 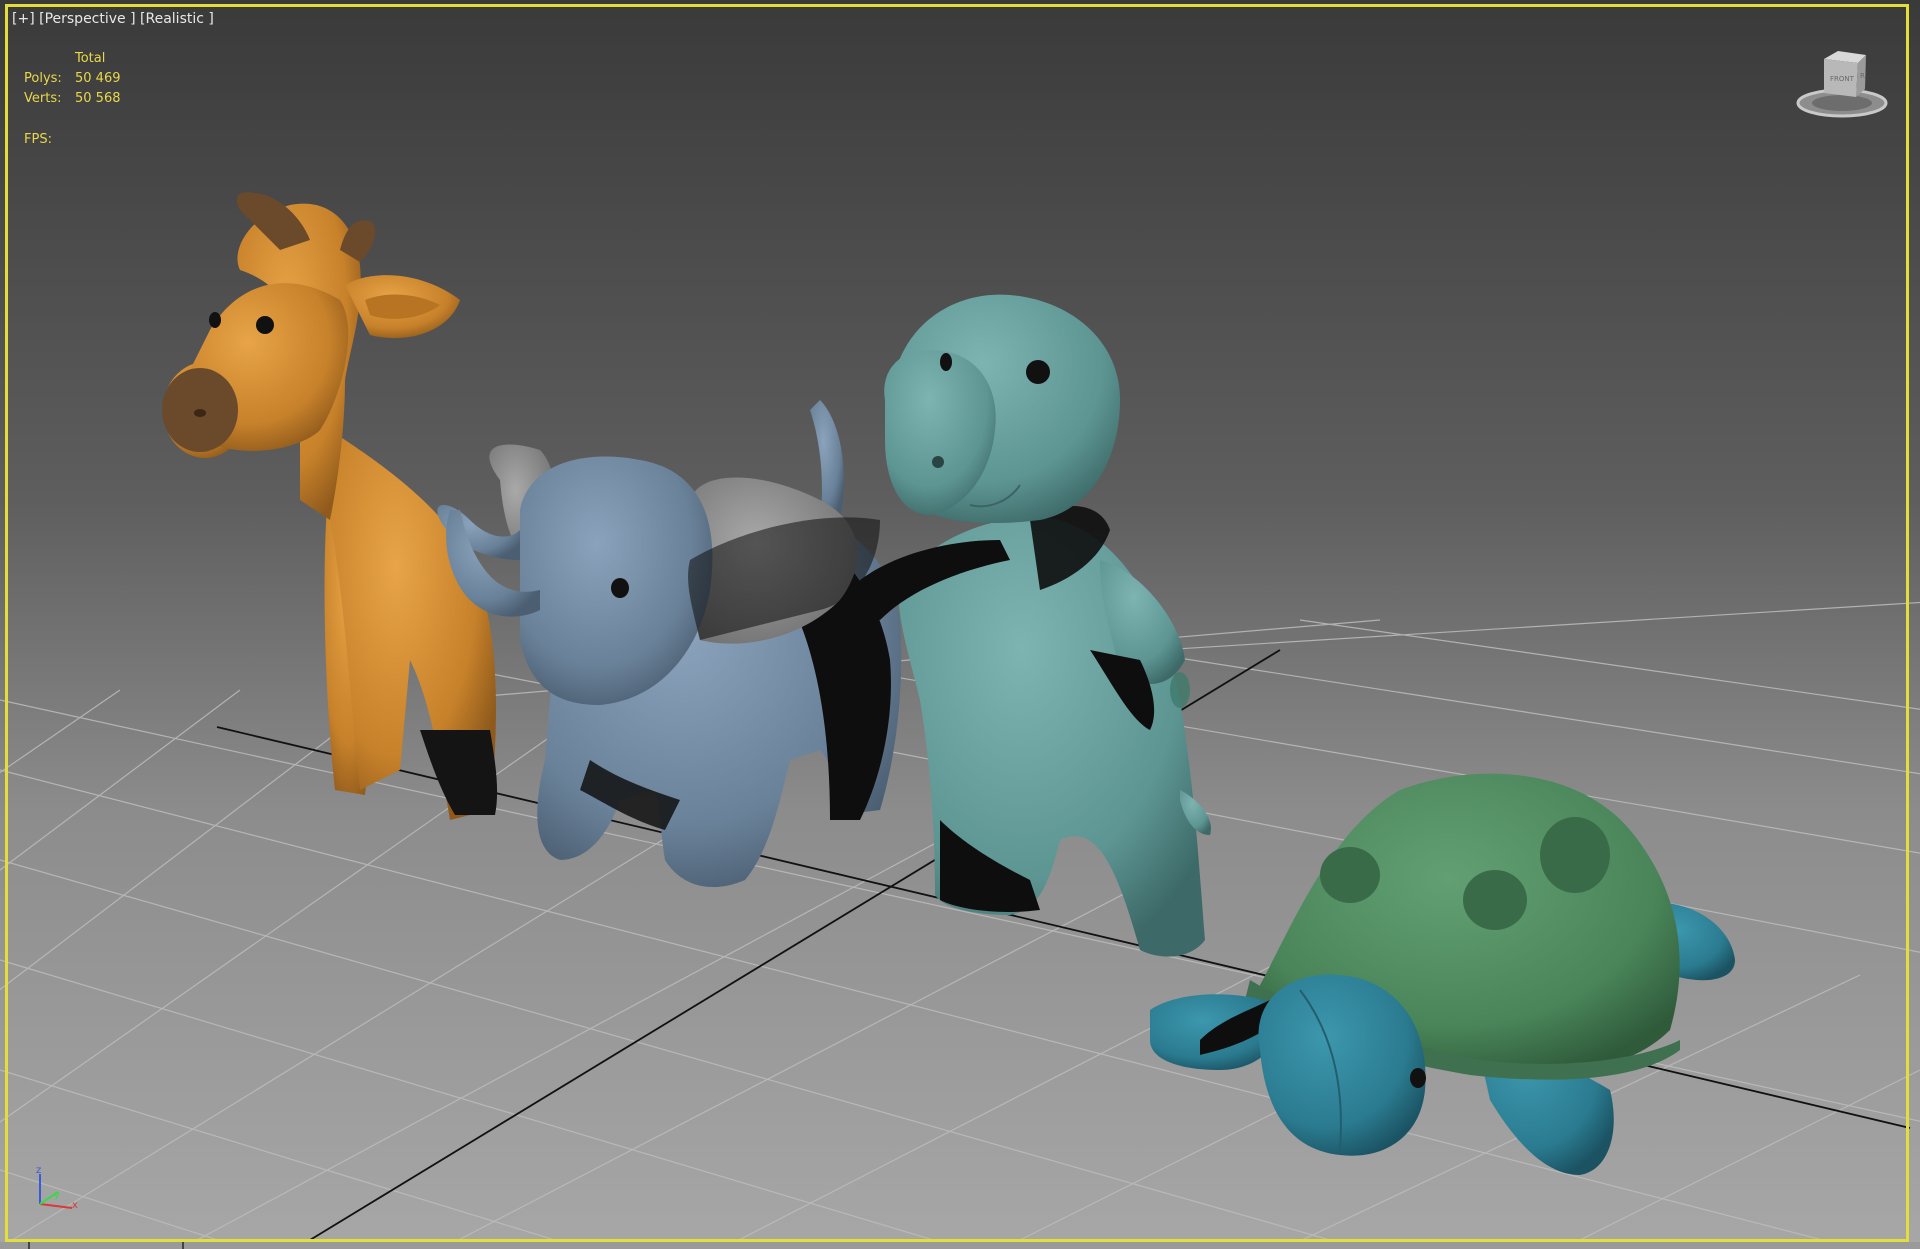 I want to click on viewcube-face-label: FRONT, so click(x=1842, y=79).